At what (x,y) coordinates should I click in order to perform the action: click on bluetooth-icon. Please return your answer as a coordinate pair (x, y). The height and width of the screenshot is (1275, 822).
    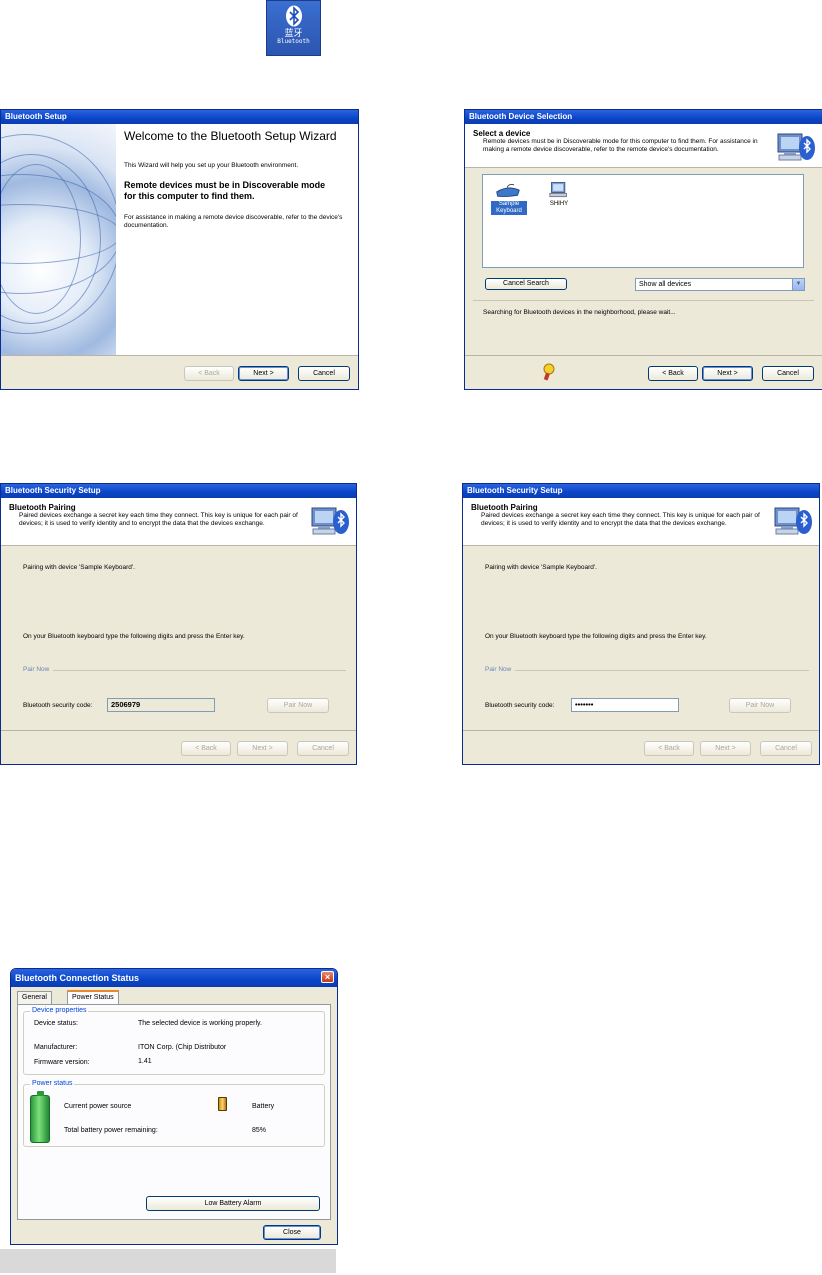
    Looking at the image, I should click on (293, 16).